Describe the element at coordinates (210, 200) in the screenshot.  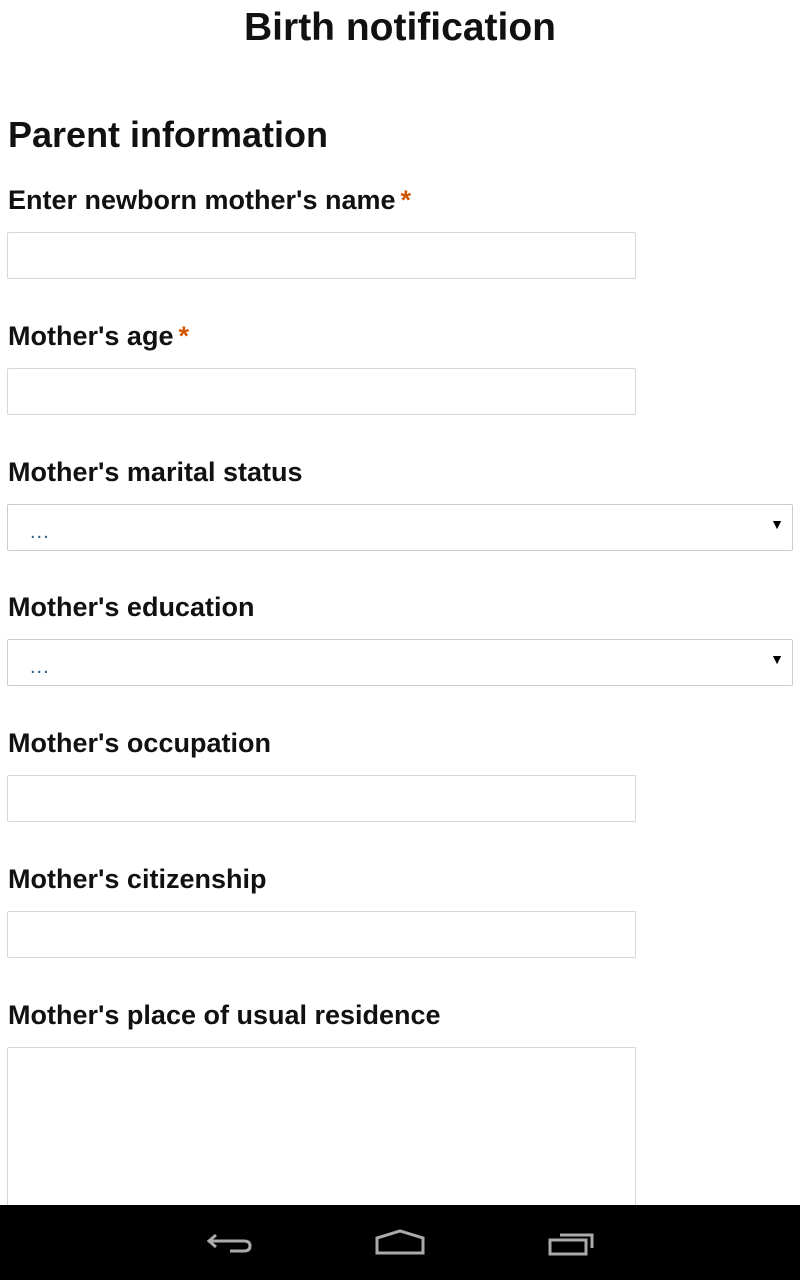
I see `mother-name-label: Enter newborn mother's name *` at that location.